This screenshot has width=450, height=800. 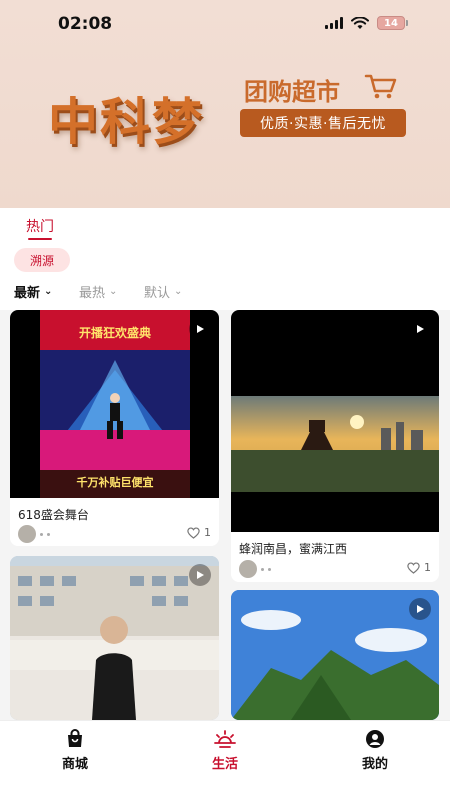 I want to click on user-icon, so click(x=375, y=739).